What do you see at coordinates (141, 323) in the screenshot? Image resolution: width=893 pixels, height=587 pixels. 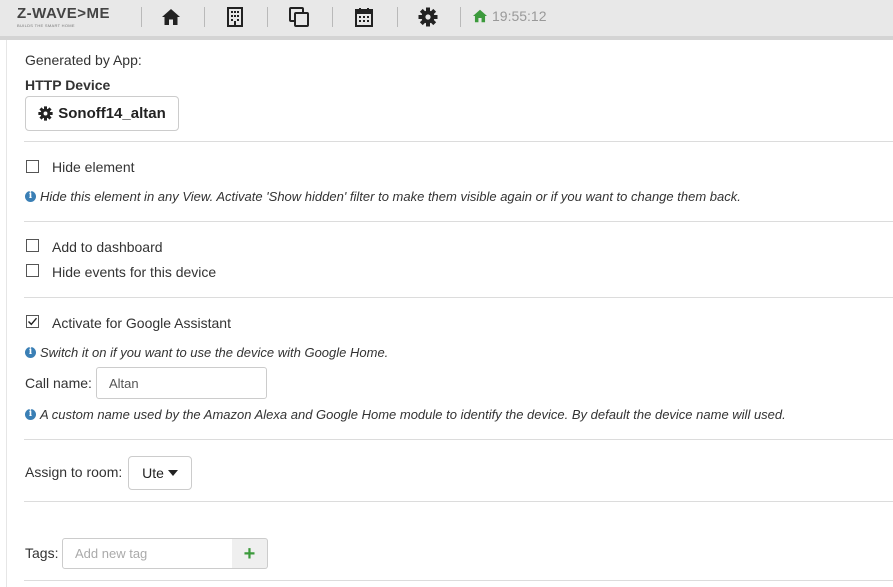 I see `google-assistant-label: Activate for Google Assistant` at bounding box center [141, 323].